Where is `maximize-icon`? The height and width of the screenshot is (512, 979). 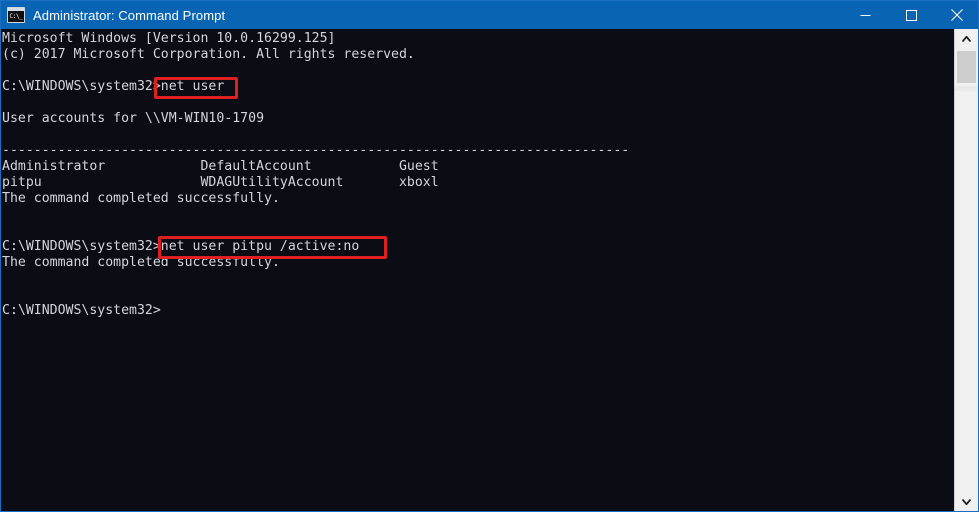
maximize-icon is located at coordinates (911, 15).